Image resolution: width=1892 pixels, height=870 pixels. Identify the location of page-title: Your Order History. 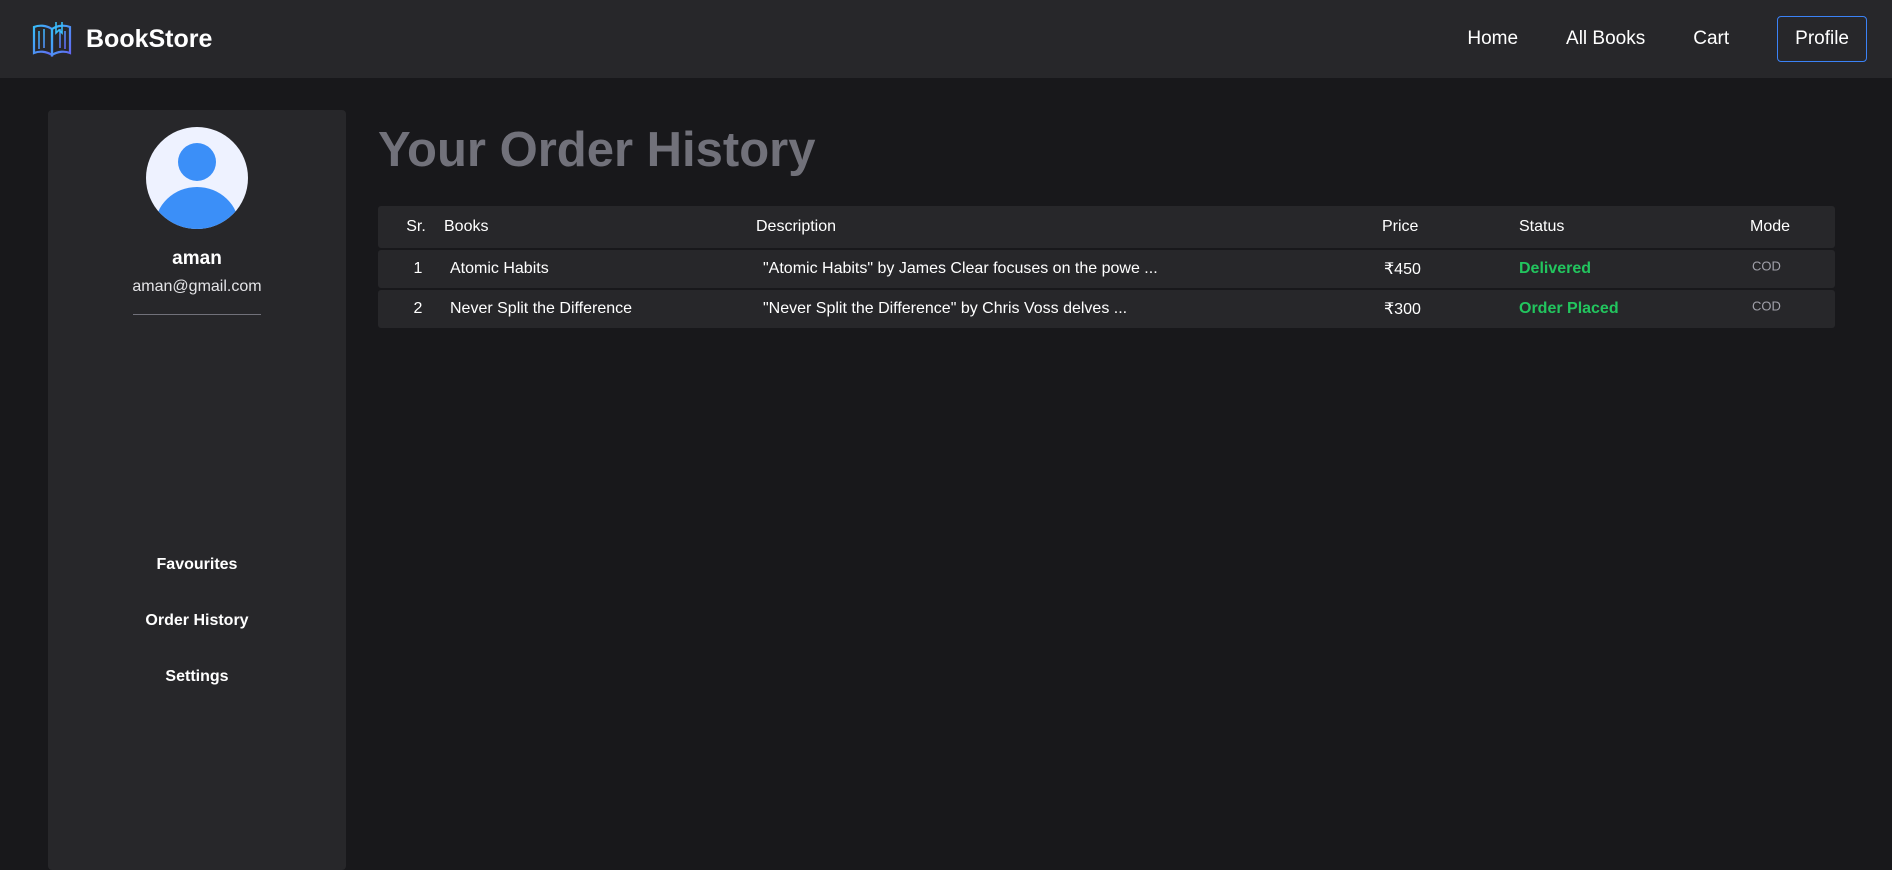
(597, 150).